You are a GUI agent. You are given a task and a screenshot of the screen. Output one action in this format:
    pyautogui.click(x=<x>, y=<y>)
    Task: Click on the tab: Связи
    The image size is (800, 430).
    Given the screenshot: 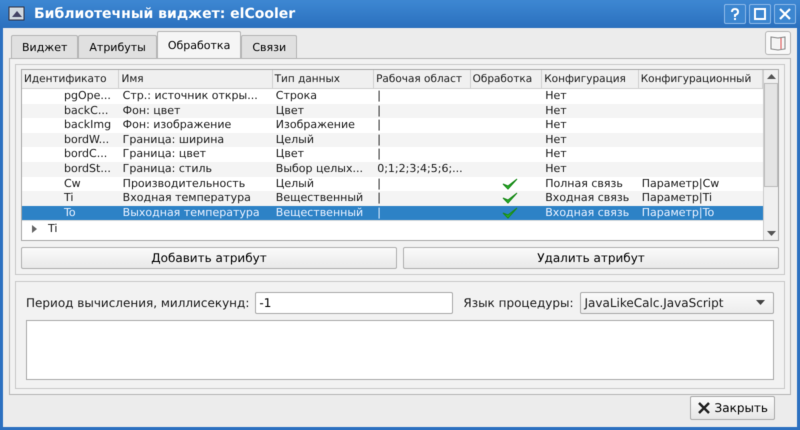 What is the action you would take?
    pyautogui.click(x=269, y=46)
    